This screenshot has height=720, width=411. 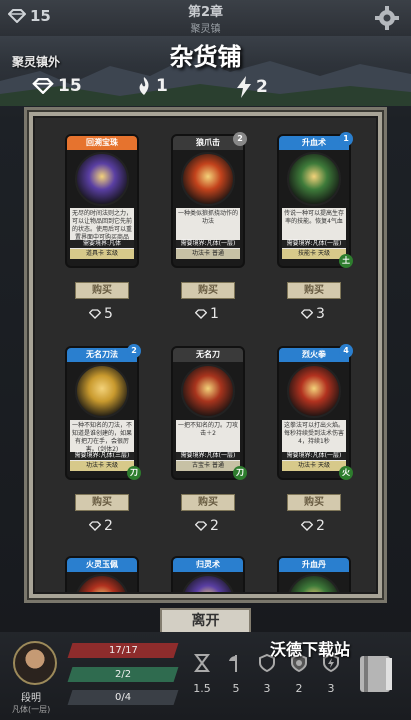 I want to click on hourglass-icon, so click(x=202, y=663).